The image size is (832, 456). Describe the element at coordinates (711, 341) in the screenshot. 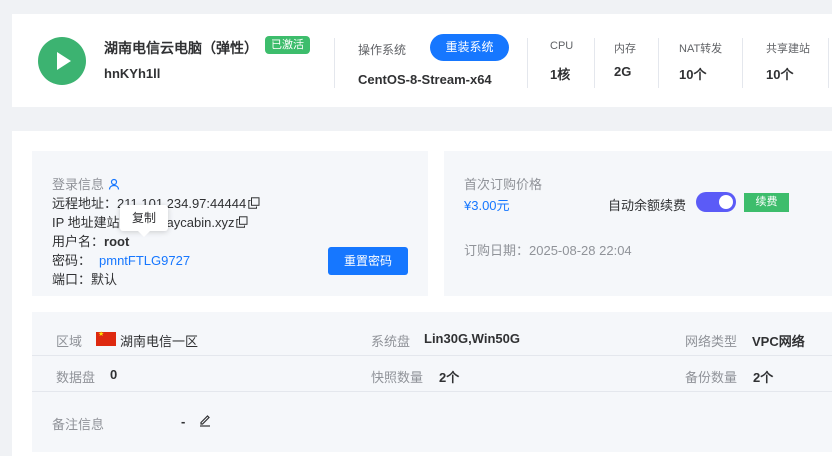

I see `network-type-label: 网络类型` at that location.